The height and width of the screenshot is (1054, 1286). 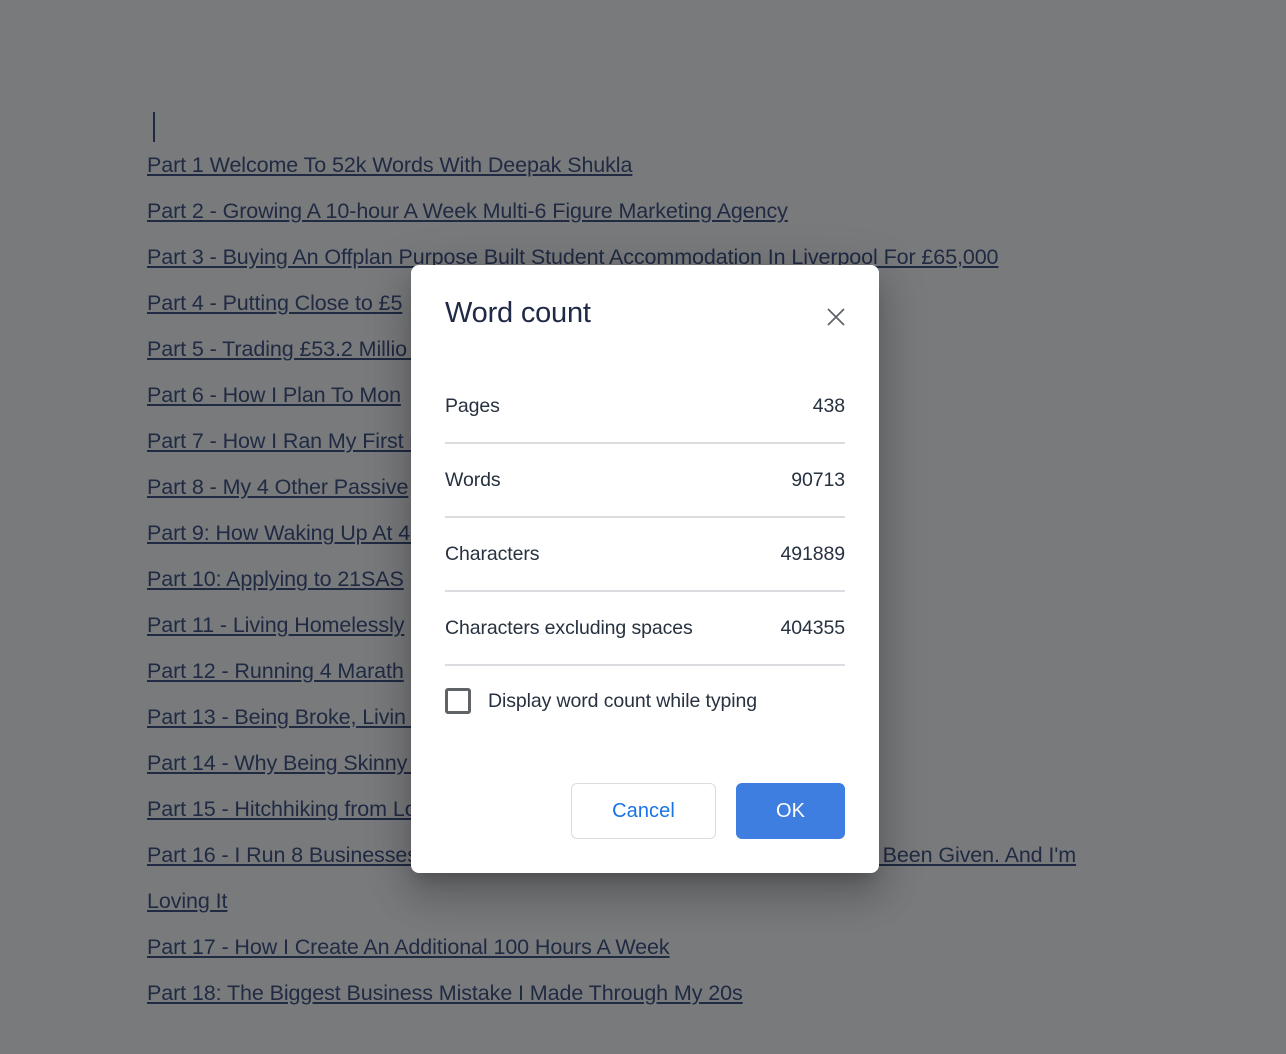 What do you see at coordinates (518, 313) in the screenshot?
I see `dialog-title: Word count` at bounding box center [518, 313].